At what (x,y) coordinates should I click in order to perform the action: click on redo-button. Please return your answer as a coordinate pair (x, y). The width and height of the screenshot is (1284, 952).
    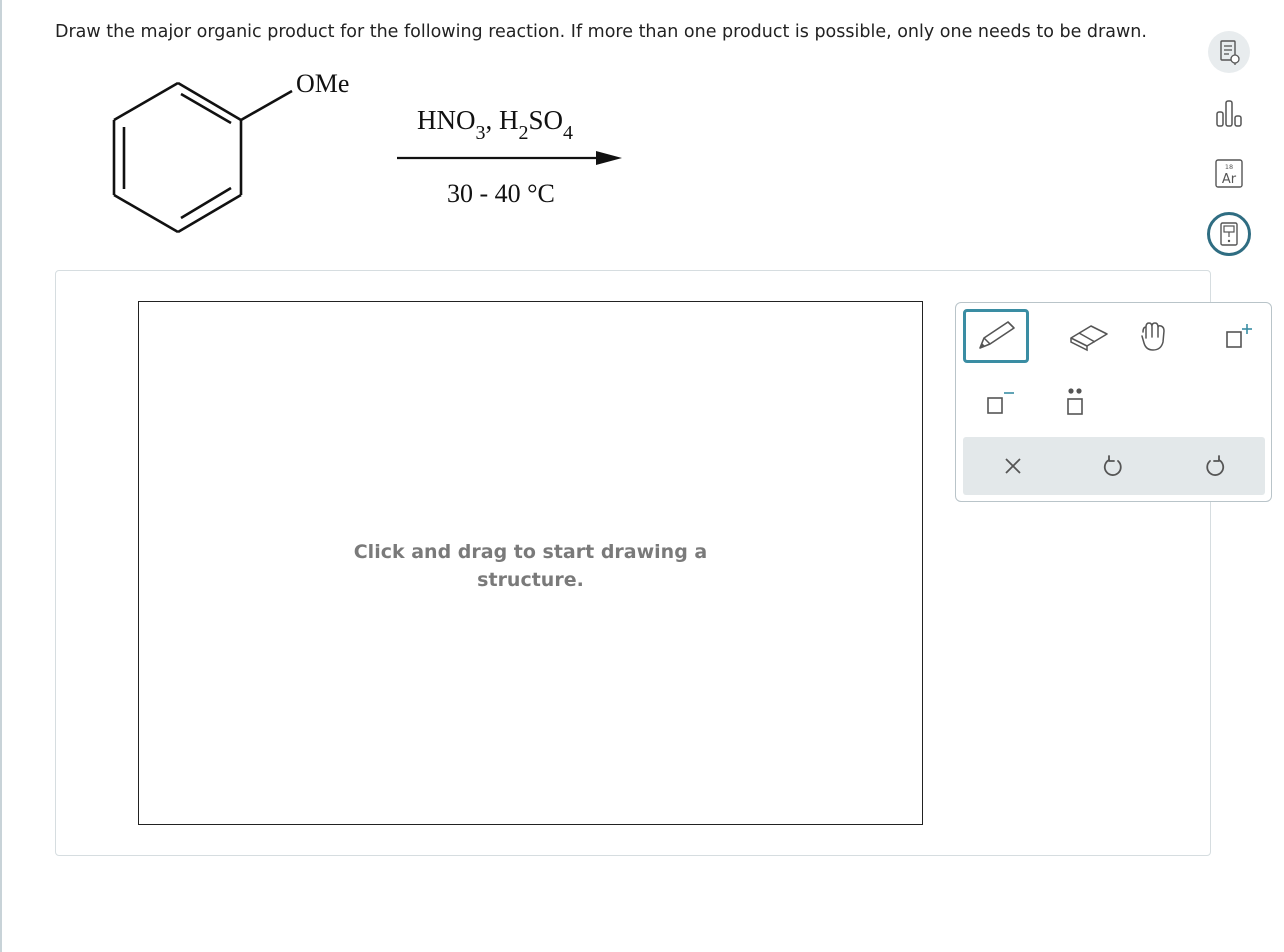
    Looking at the image, I should click on (1215, 466).